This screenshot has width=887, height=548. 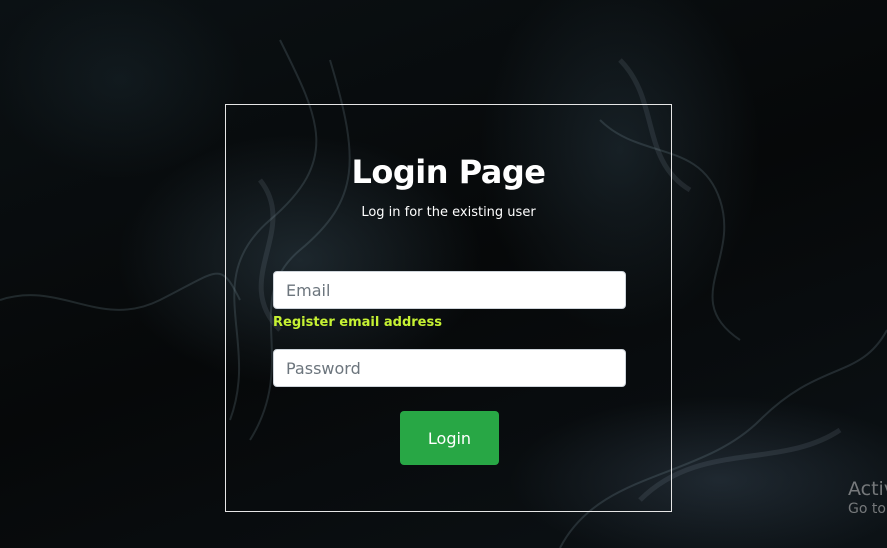 I want to click on login-button: Login, so click(x=449, y=438).